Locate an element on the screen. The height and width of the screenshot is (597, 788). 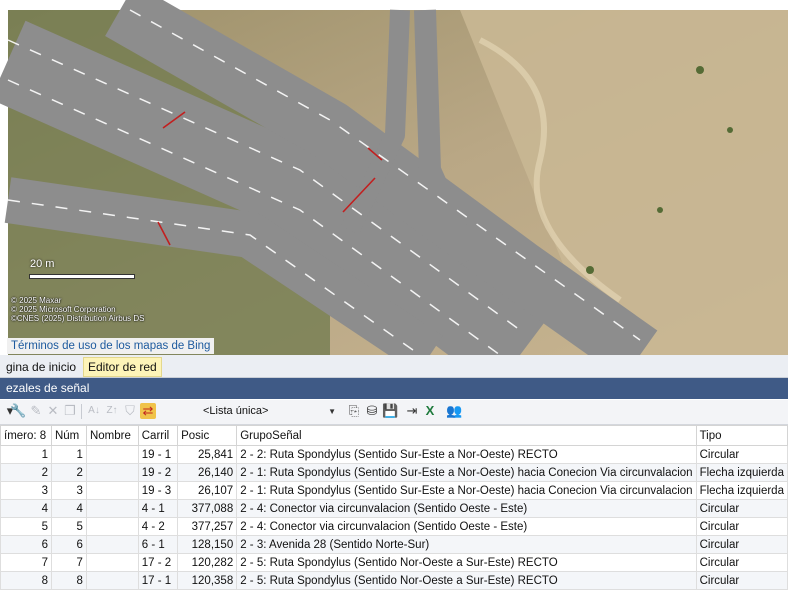
cell-count: 8 is located at coordinates (26, 580).